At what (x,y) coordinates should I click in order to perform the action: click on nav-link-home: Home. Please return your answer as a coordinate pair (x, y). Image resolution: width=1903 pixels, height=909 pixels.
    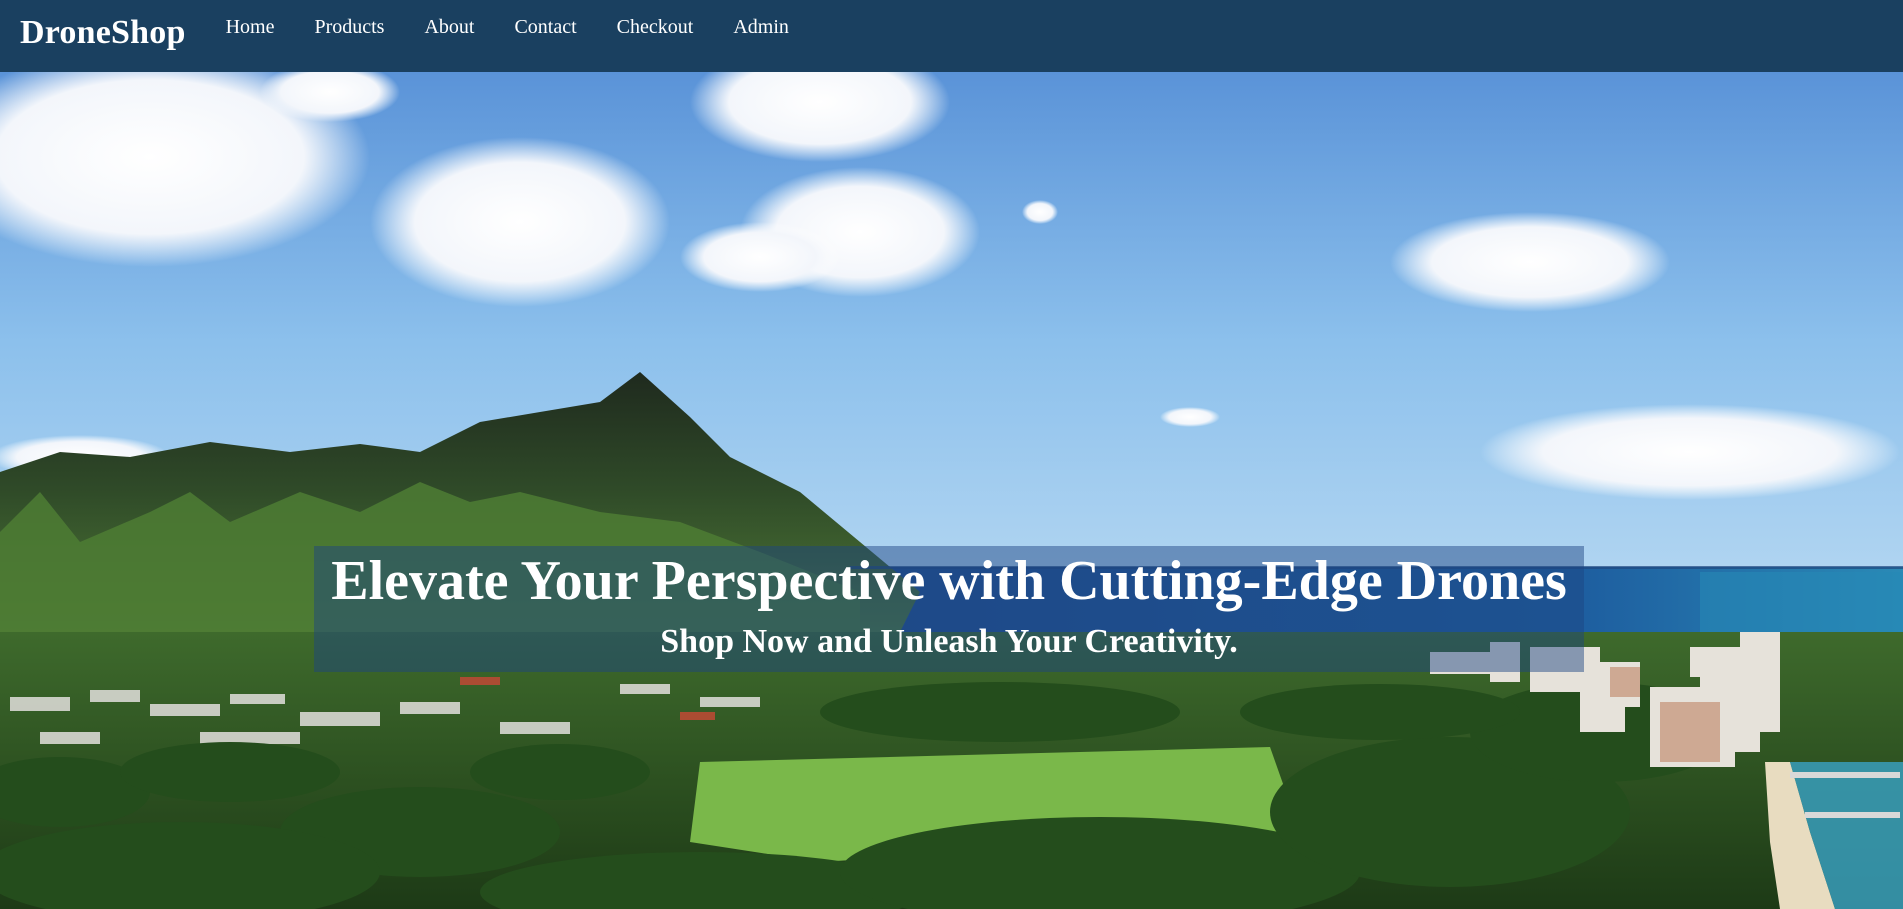
    Looking at the image, I should click on (250, 27).